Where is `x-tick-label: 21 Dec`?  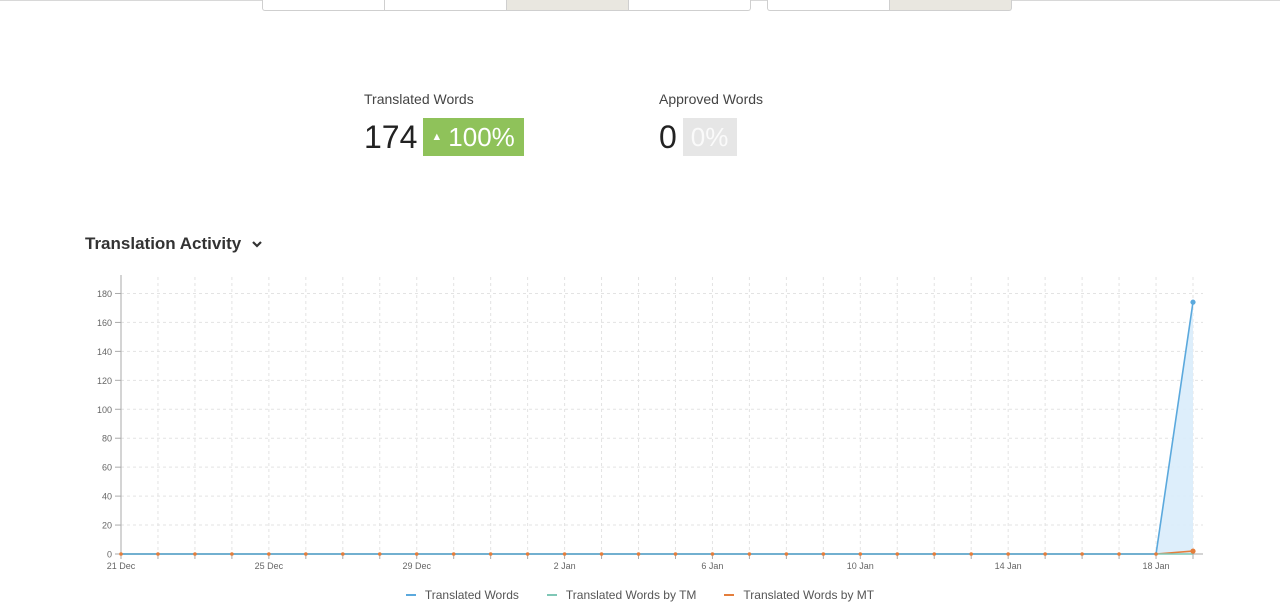 x-tick-label: 21 Dec is located at coordinates (121, 566).